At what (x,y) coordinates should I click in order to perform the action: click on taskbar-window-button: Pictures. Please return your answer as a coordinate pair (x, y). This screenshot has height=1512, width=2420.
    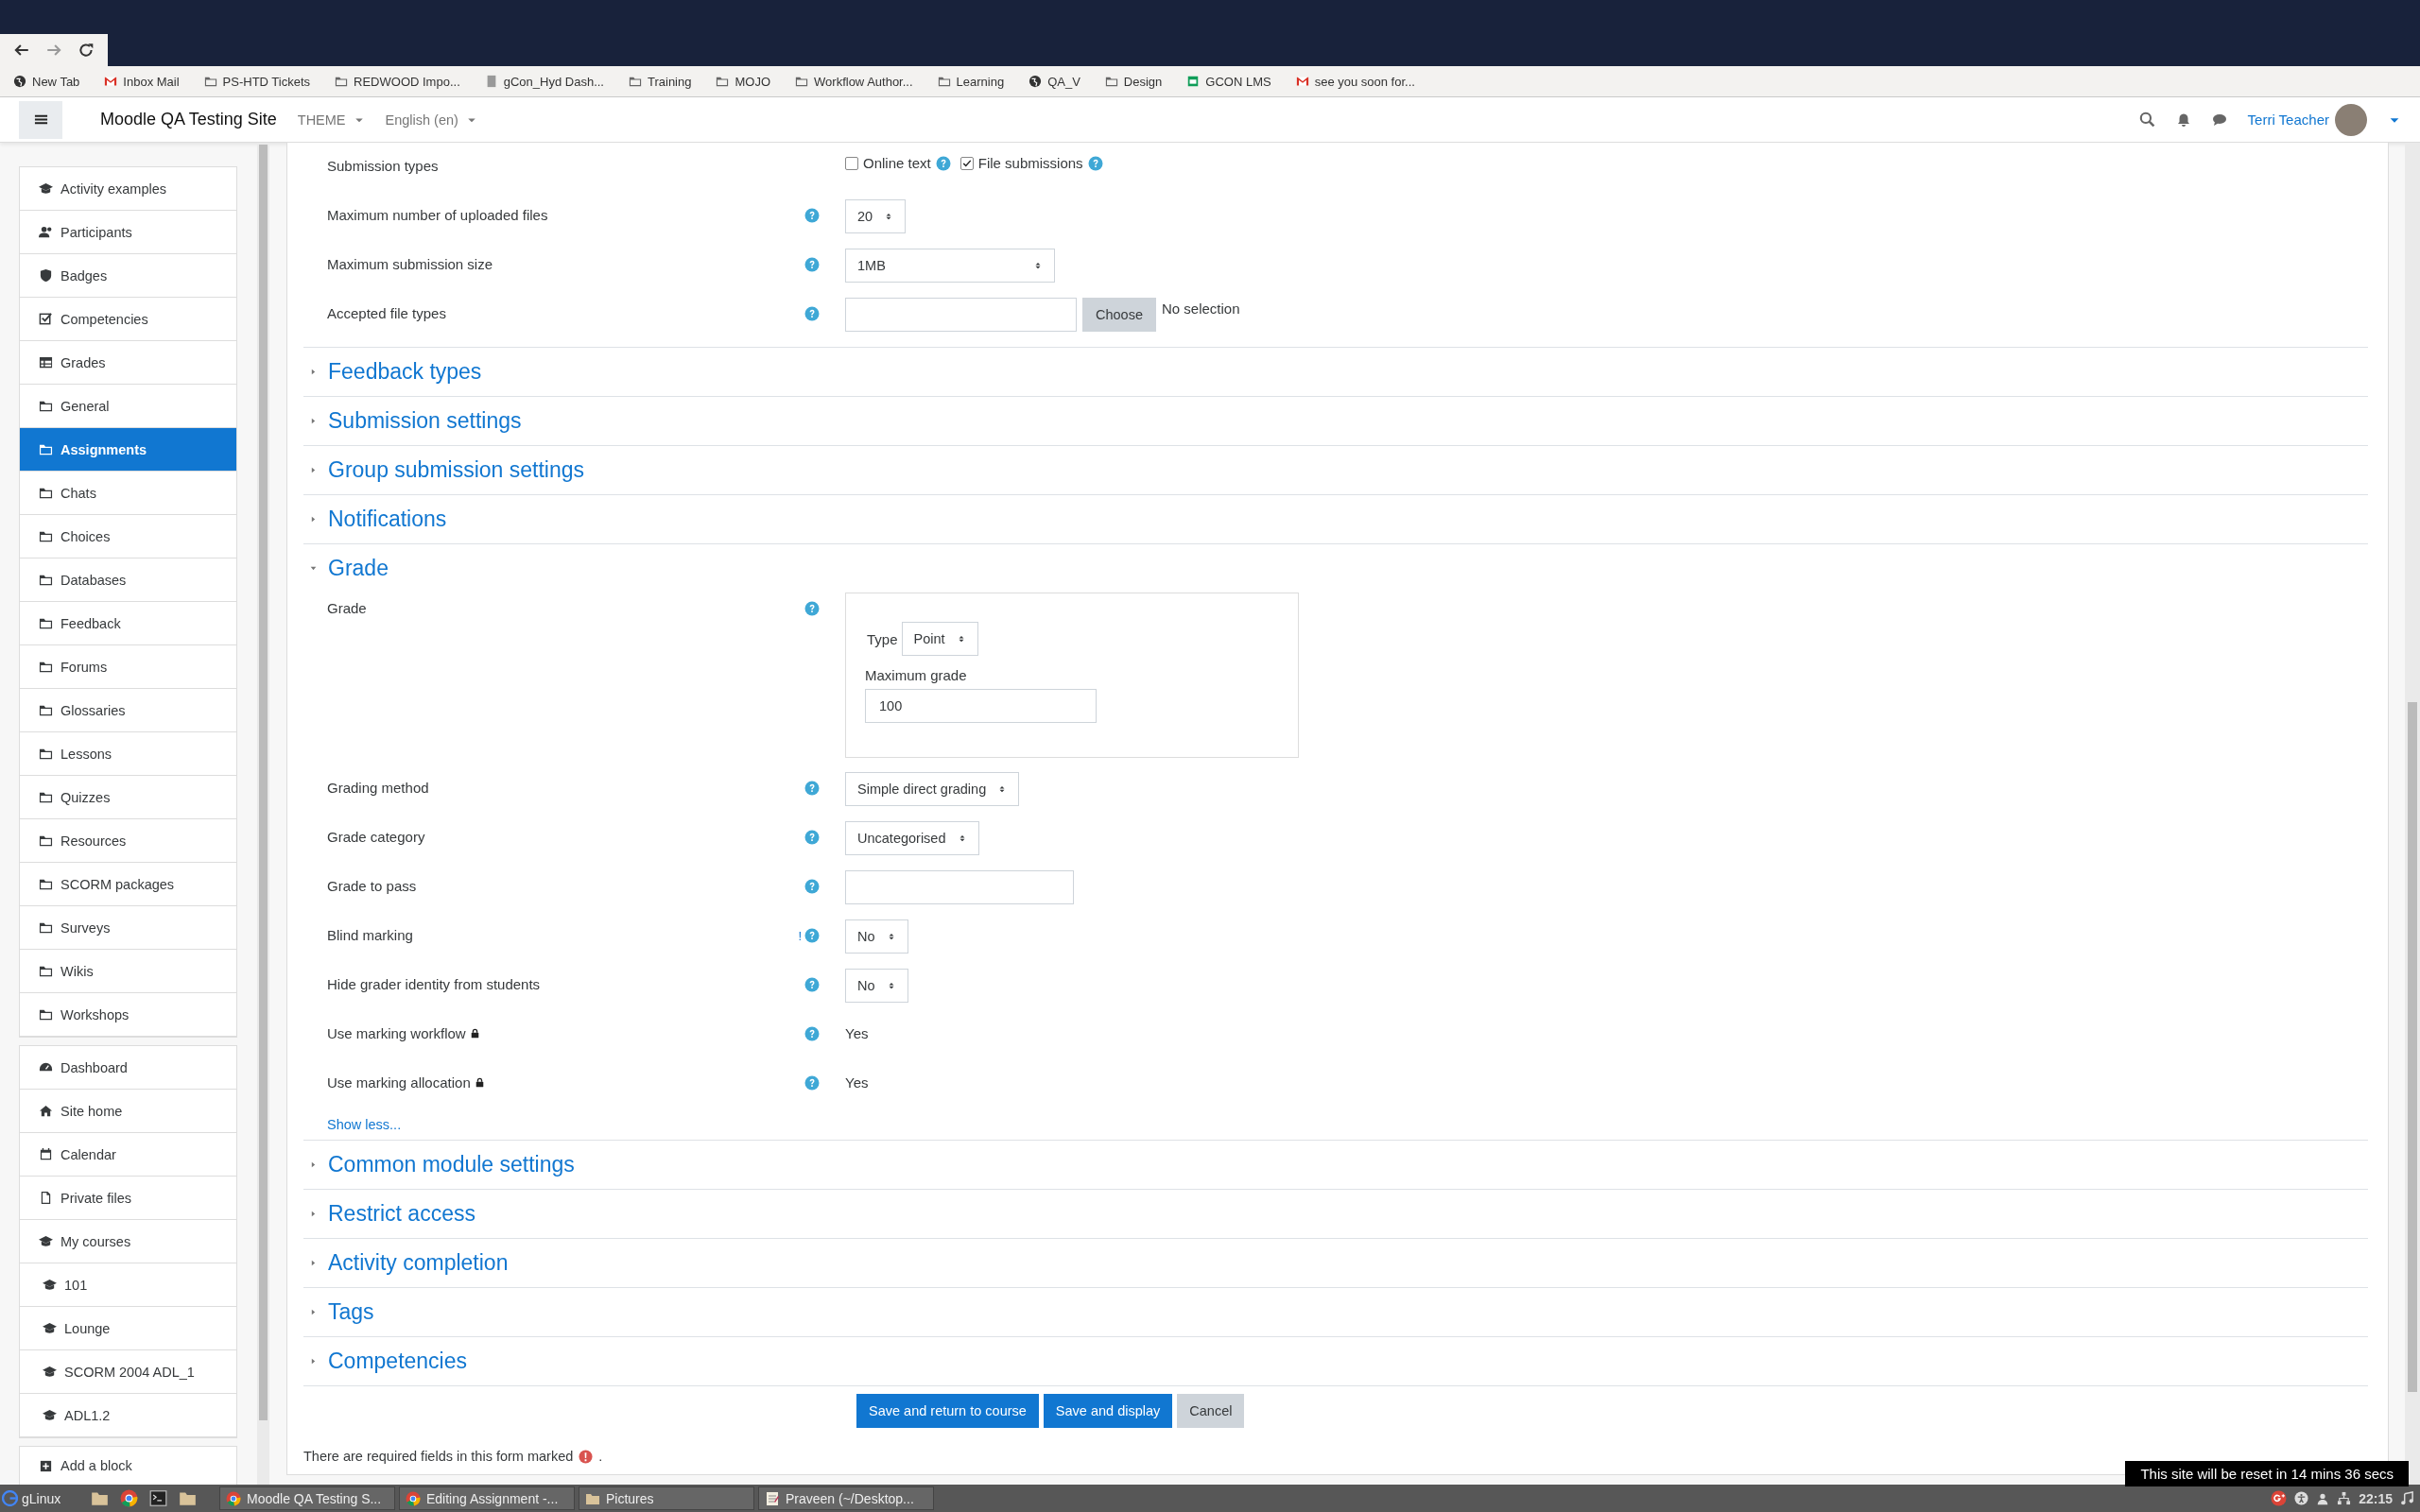
    Looking at the image, I should click on (666, 1498).